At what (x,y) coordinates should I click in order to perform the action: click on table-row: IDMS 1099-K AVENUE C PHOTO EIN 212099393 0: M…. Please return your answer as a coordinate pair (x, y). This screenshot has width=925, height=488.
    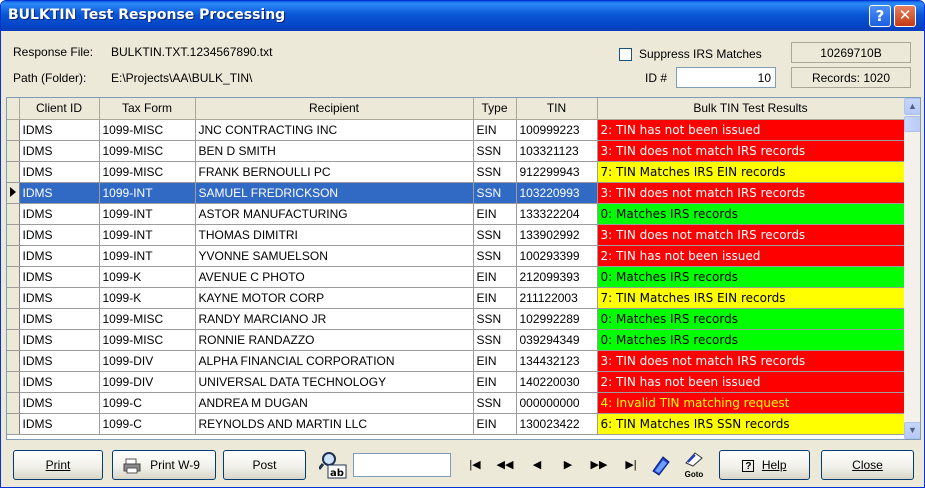
    Looking at the image, I should click on (456, 277).